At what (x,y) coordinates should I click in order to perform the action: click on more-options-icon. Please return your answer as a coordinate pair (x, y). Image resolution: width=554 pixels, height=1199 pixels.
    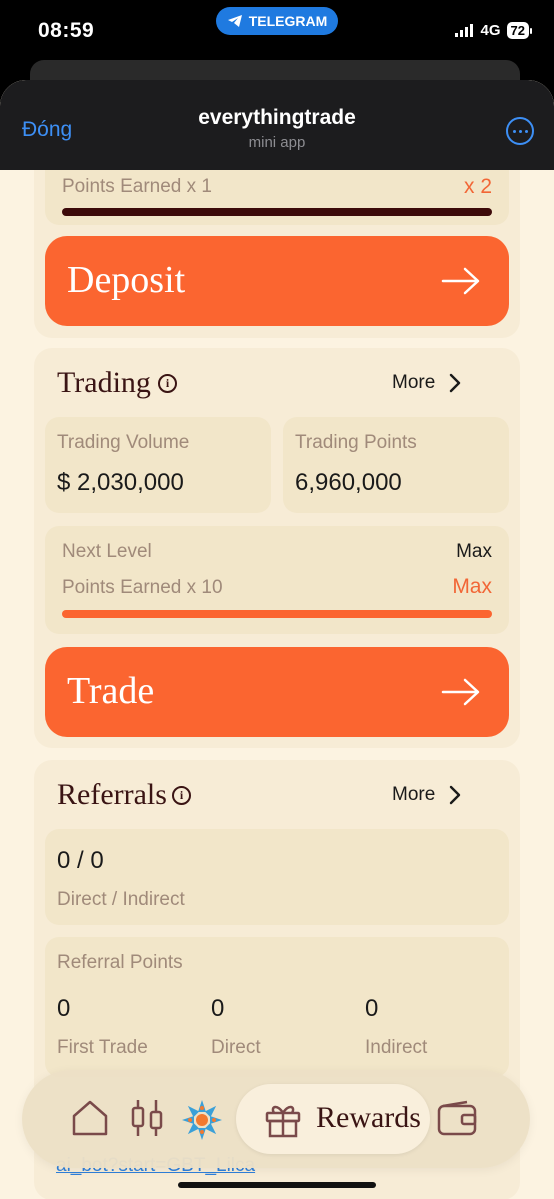
    Looking at the image, I should click on (520, 131).